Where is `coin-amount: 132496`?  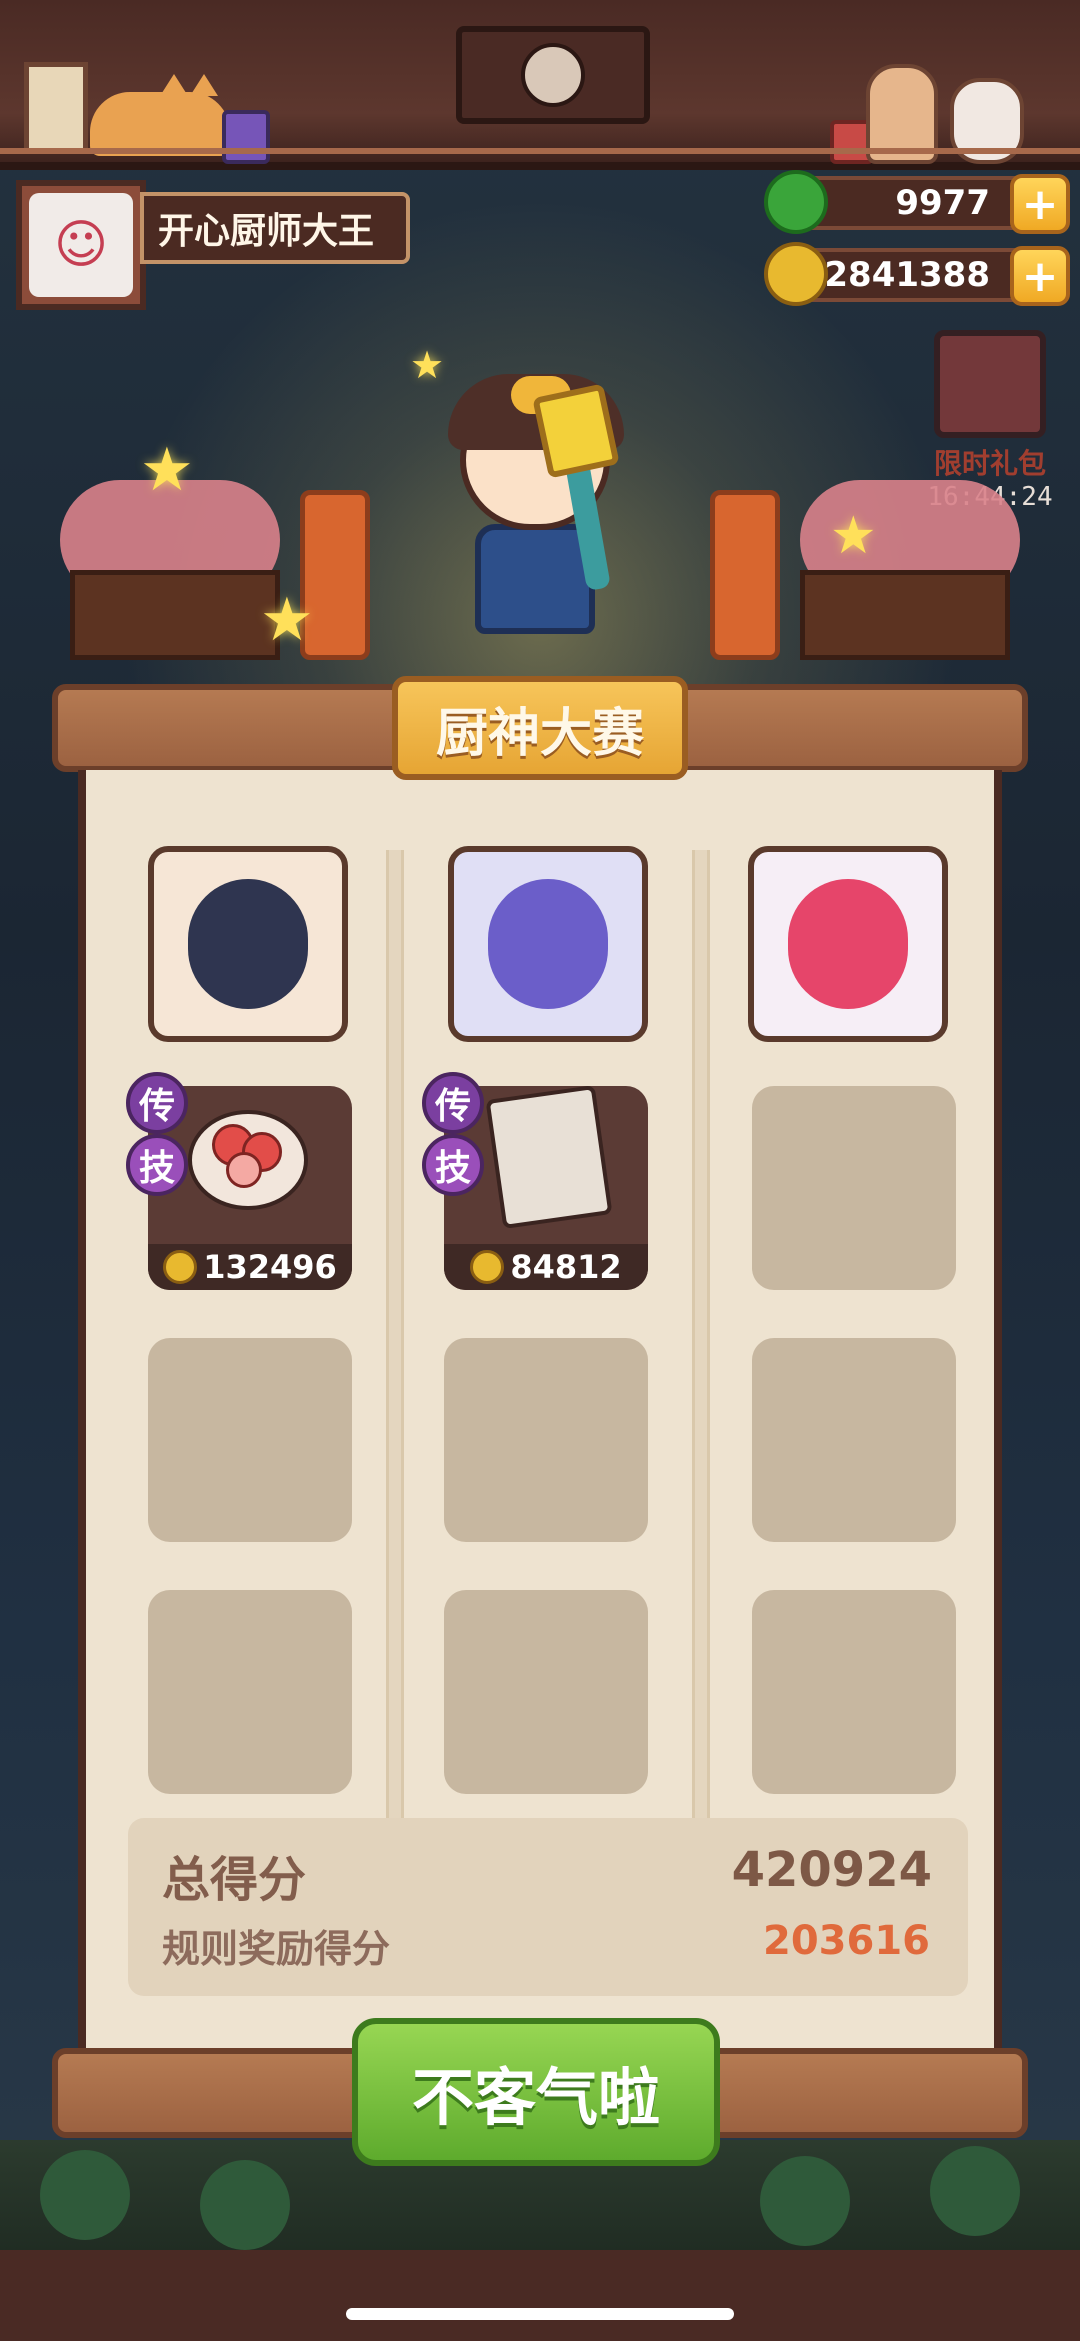 coin-amount: 132496 is located at coordinates (270, 1267).